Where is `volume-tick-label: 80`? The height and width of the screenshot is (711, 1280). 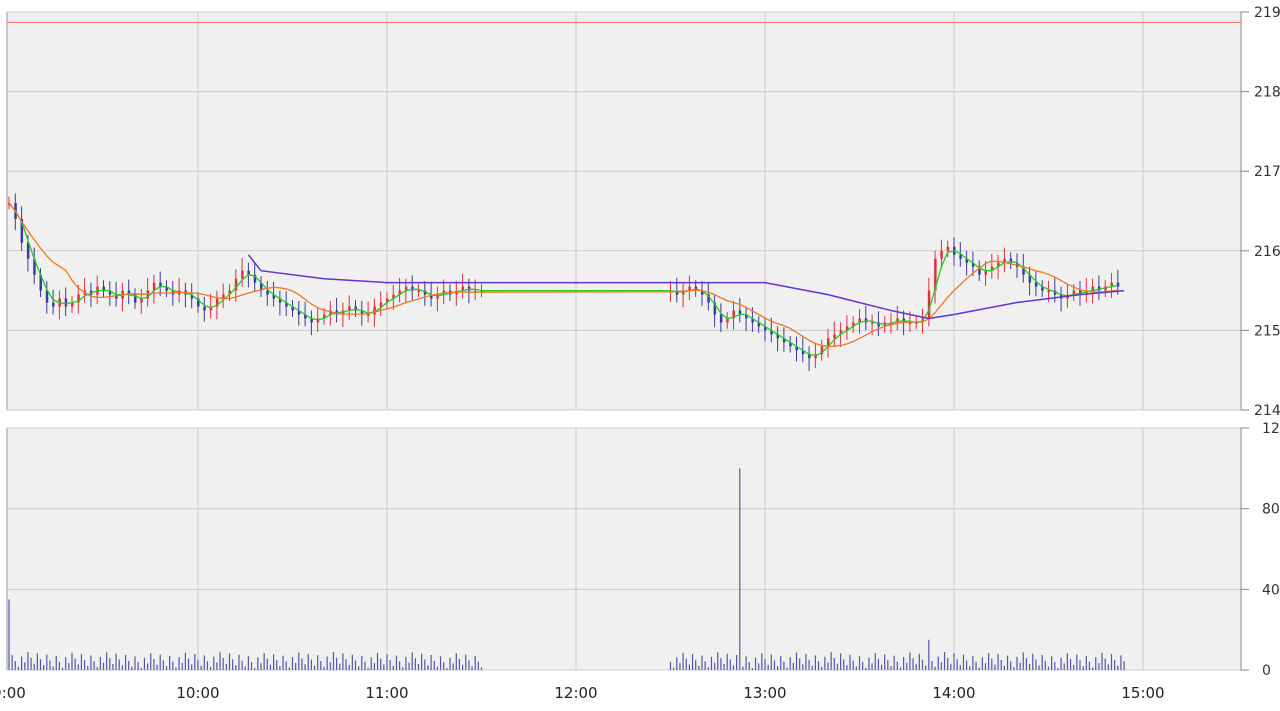 volume-tick-label: 80 is located at coordinates (1271, 510).